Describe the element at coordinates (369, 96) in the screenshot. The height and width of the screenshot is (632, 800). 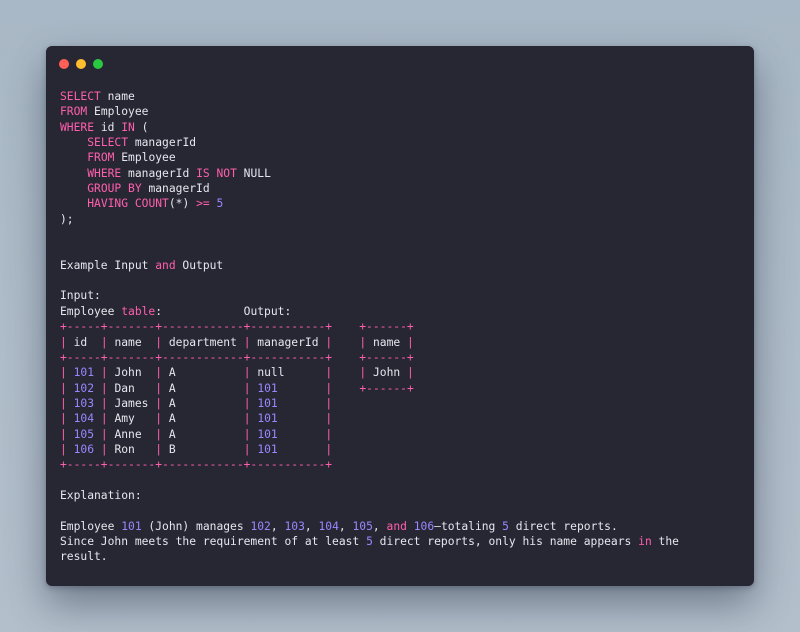
I see `code-line: SELECT name` at that location.